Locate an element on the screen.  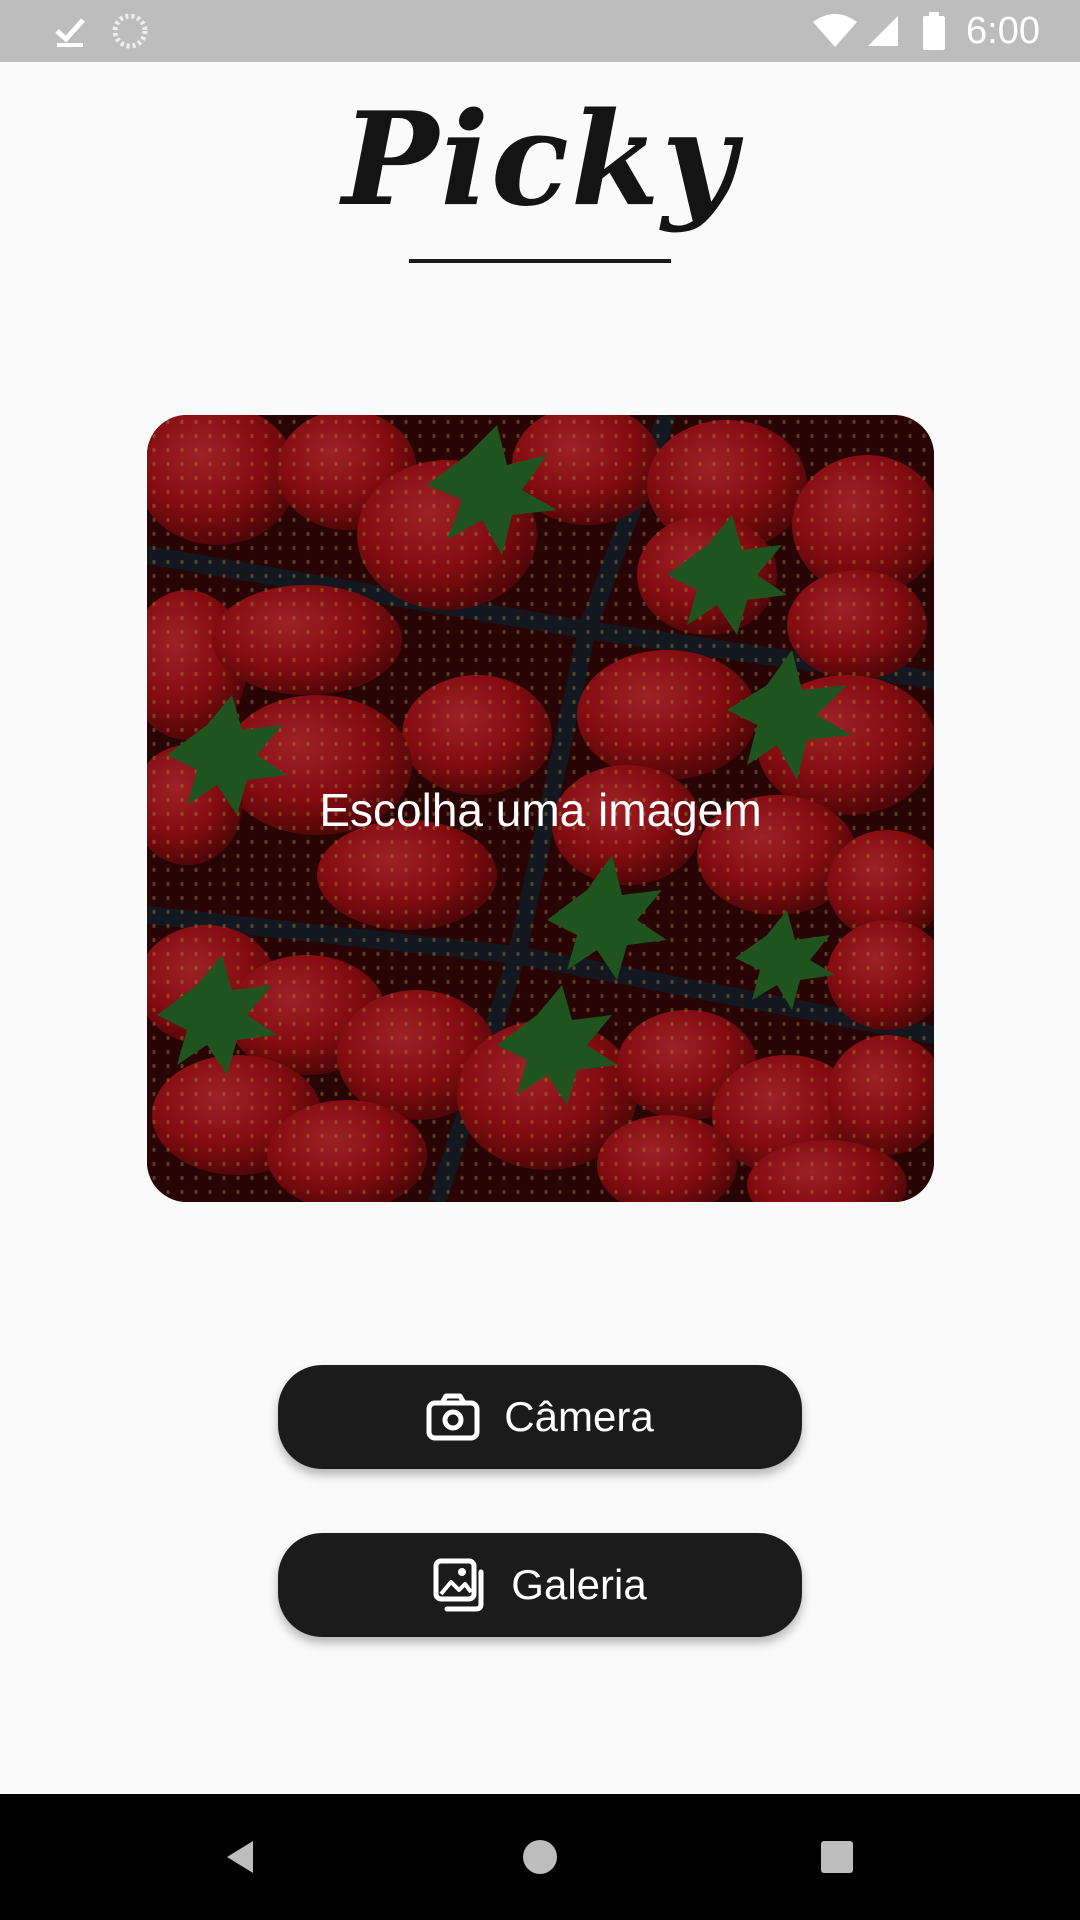
navigation-bar is located at coordinates (540, 1857).